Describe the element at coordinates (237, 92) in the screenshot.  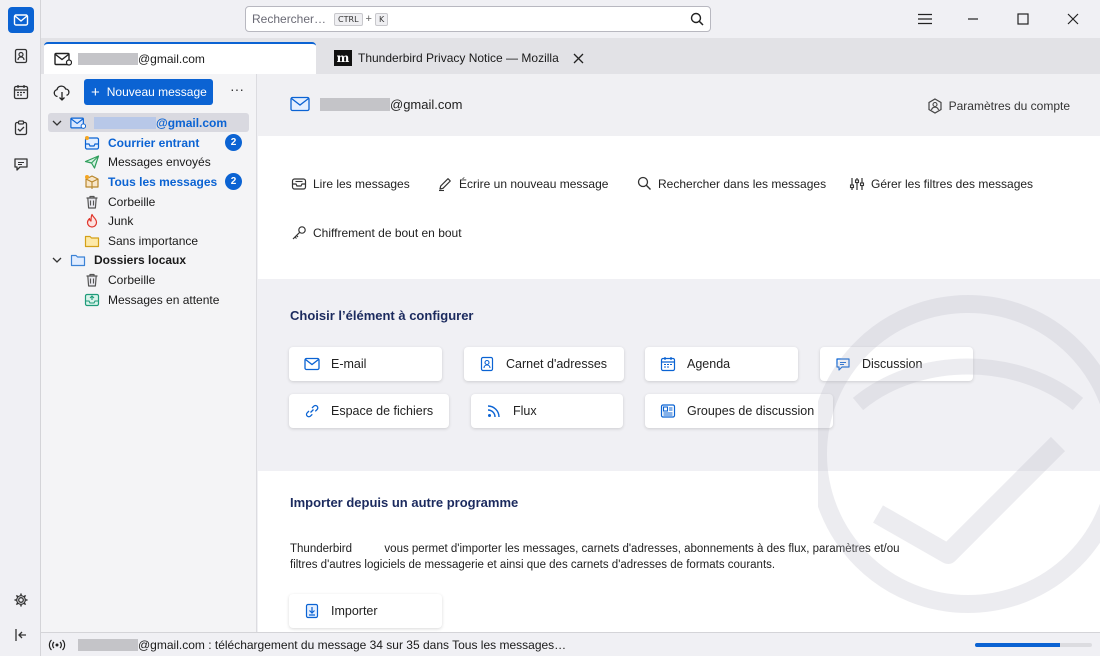
I see `more-options-button: ···` at that location.